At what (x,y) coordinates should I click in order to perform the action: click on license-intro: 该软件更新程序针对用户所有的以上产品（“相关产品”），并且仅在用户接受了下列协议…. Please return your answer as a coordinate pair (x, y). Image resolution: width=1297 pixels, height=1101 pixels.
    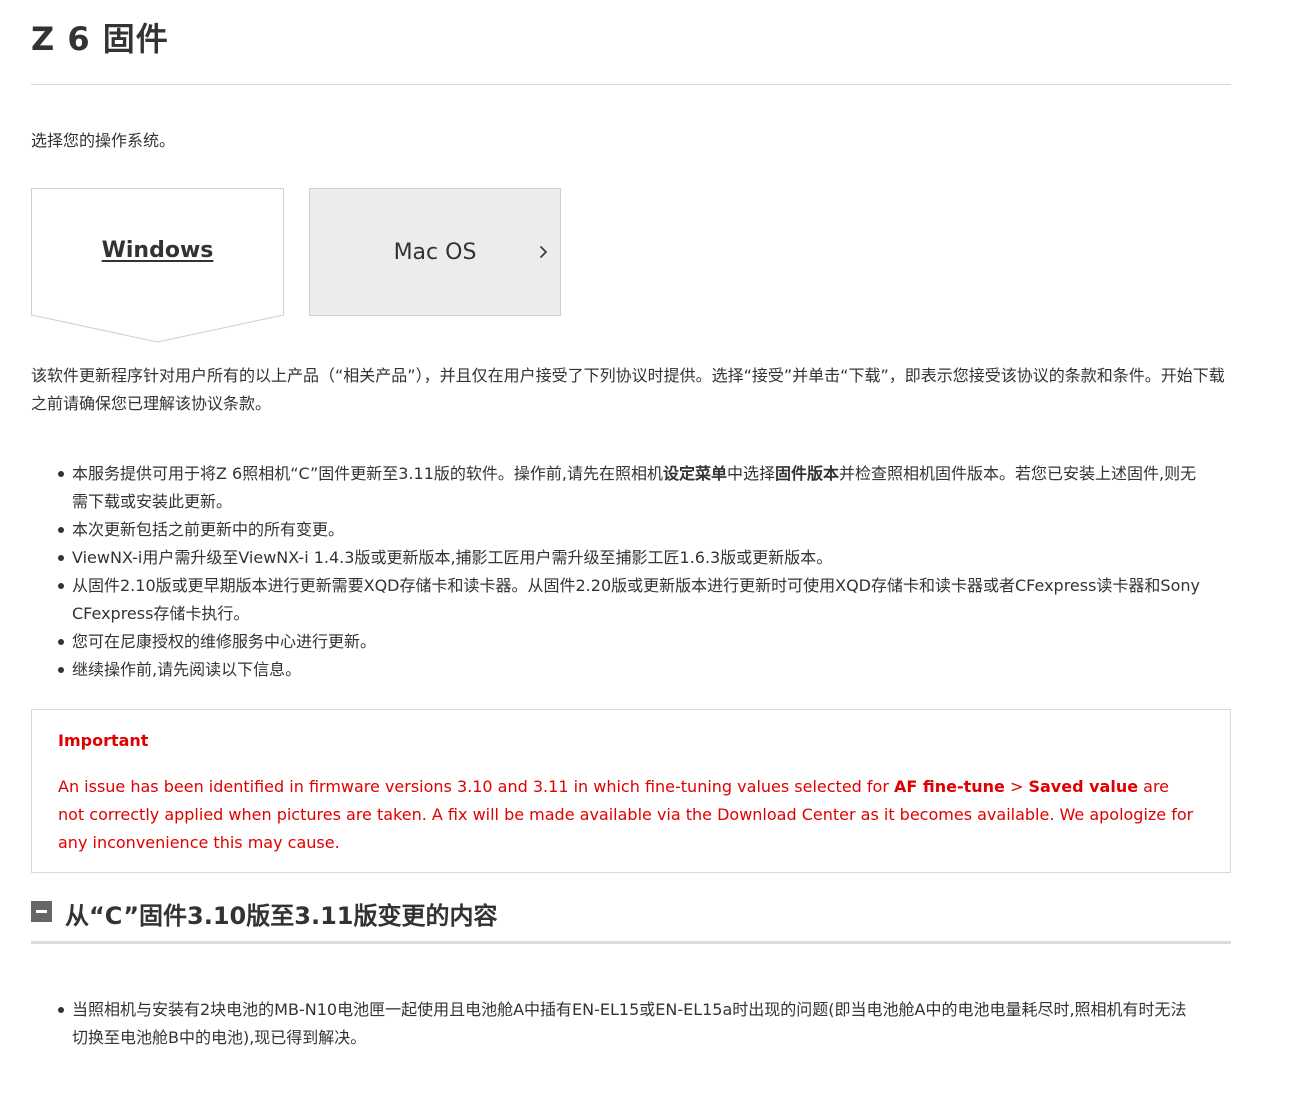
    Looking at the image, I should click on (628, 389).